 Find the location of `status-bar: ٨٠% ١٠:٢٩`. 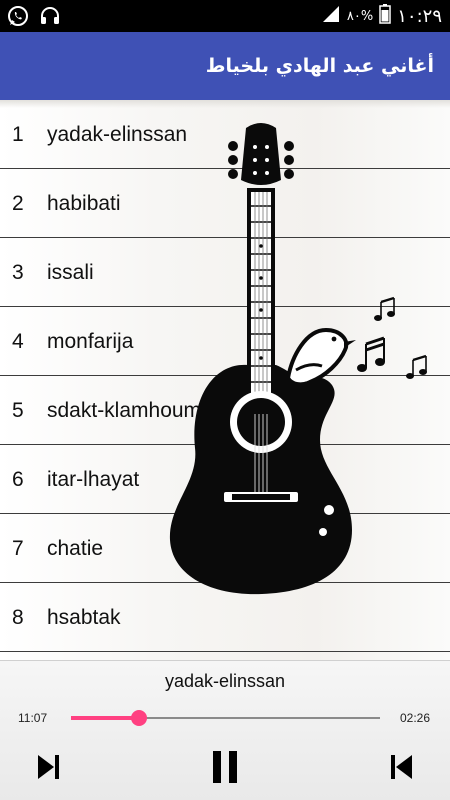

status-bar: ٨٠% ١٠:٢٩ is located at coordinates (225, 16).